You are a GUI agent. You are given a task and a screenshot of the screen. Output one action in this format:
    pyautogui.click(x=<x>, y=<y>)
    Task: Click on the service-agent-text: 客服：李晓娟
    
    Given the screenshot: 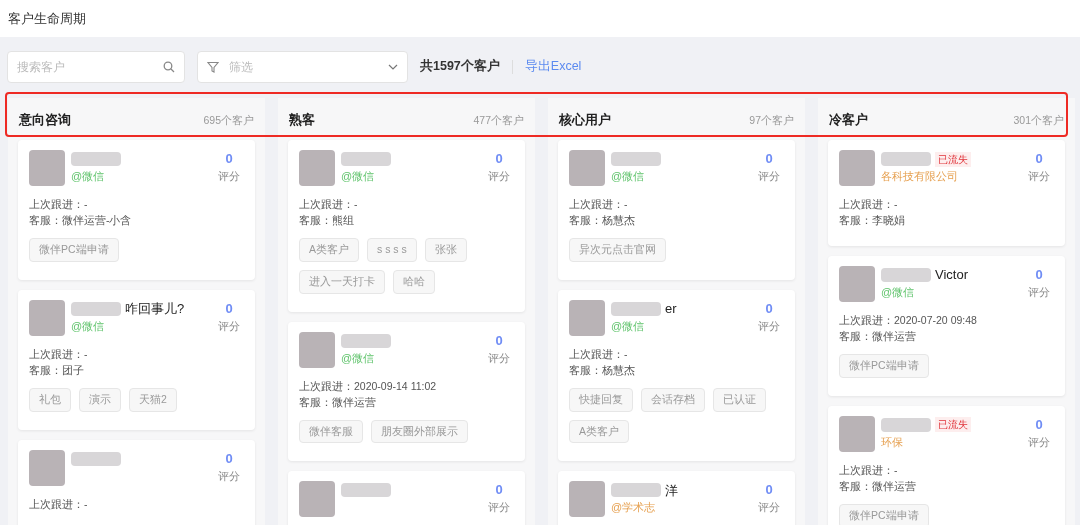 What is the action you would take?
    pyautogui.click(x=872, y=220)
    